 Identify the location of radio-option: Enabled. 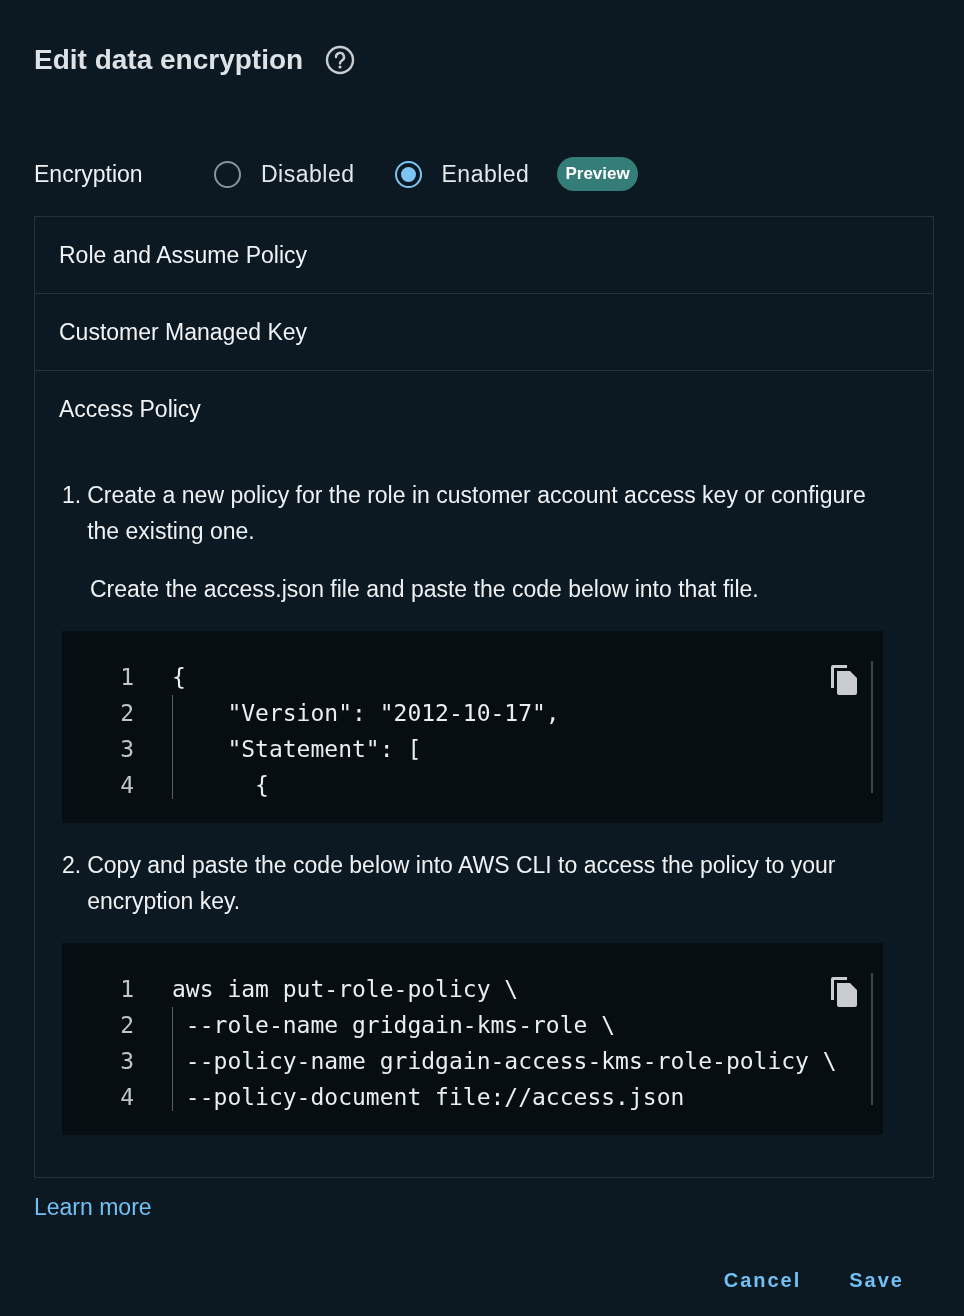
(462, 174).